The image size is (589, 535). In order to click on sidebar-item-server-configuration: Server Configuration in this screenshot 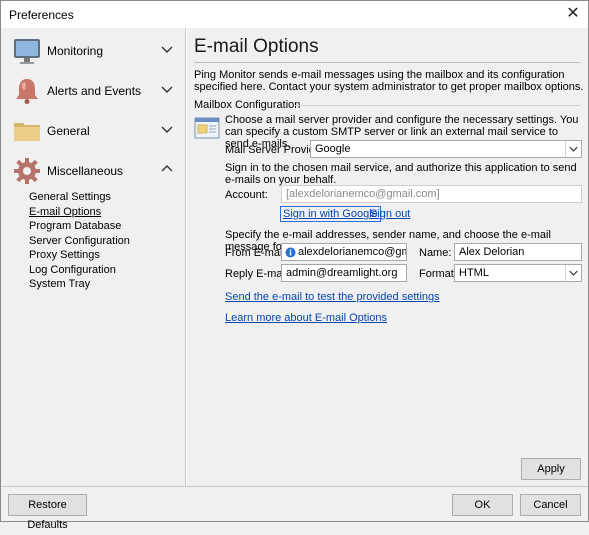, I will do `click(79, 241)`.